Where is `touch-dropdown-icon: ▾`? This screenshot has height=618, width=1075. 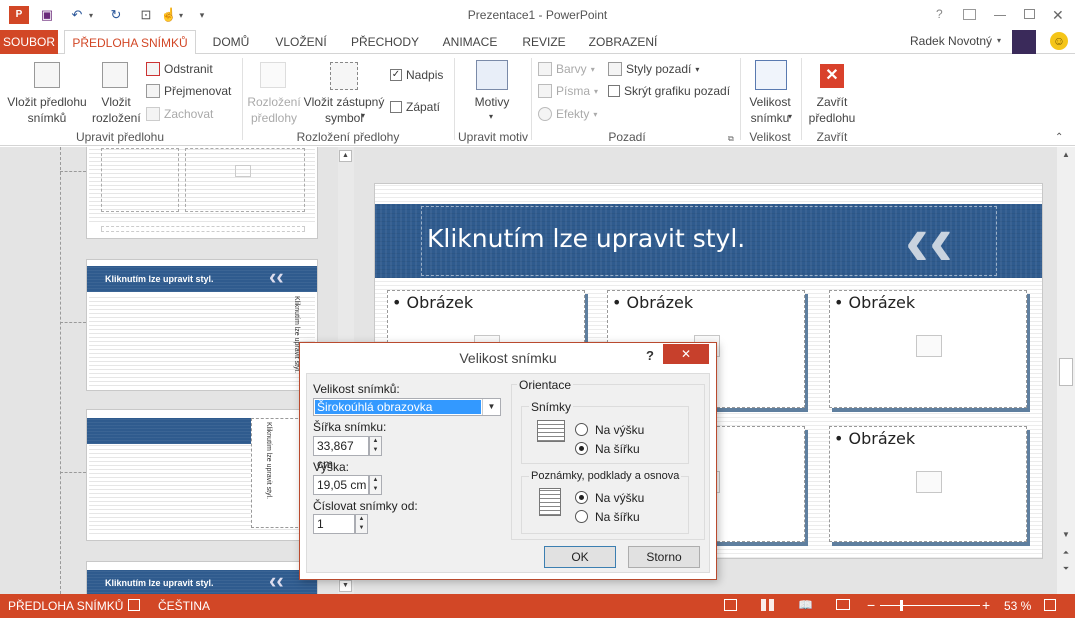
touch-dropdown-icon: ▾ is located at coordinates (181, 15).